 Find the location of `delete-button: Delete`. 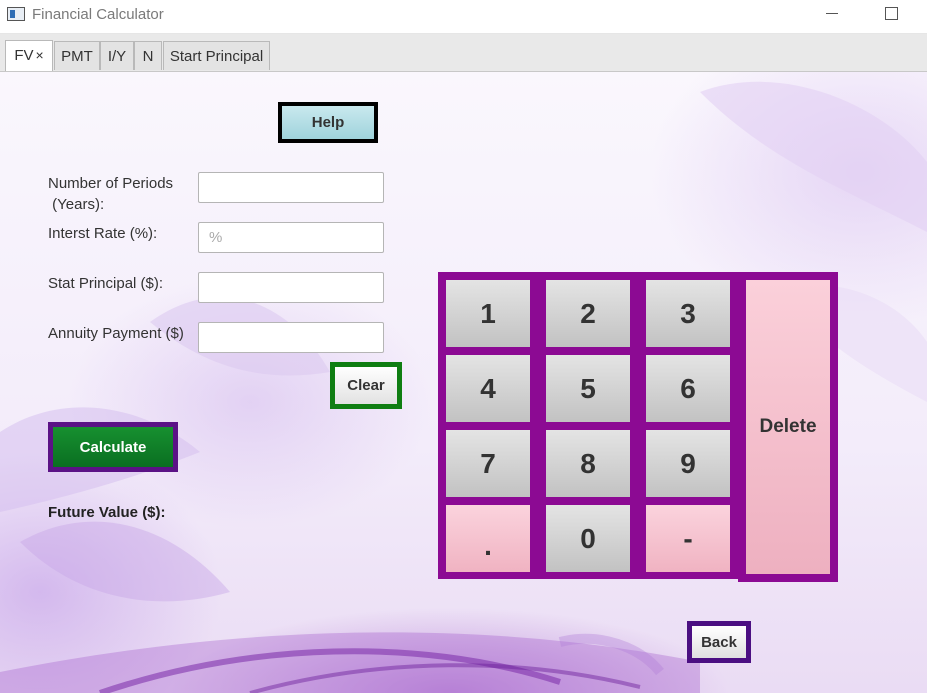

delete-button: Delete is located at coordinates (788, 427).